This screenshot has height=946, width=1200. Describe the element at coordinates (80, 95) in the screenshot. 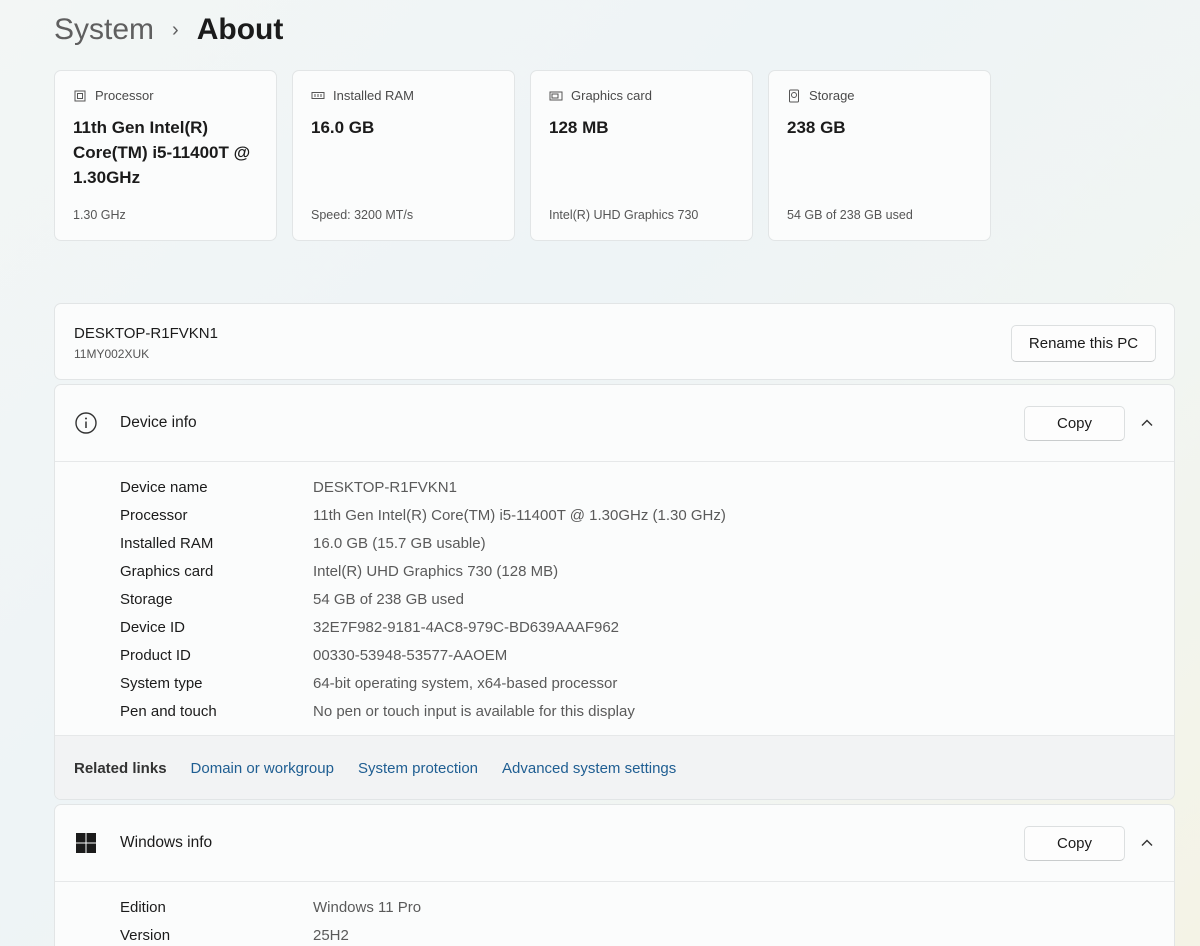

I see `cpu-icon` at that location.